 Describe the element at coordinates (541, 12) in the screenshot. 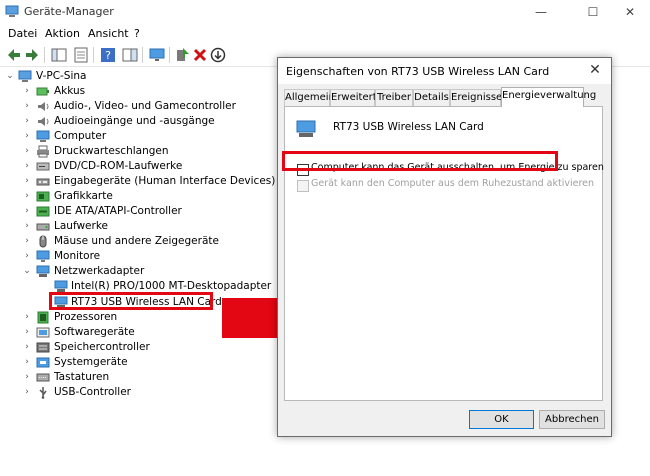

I see `minimize-button: —` at that location.